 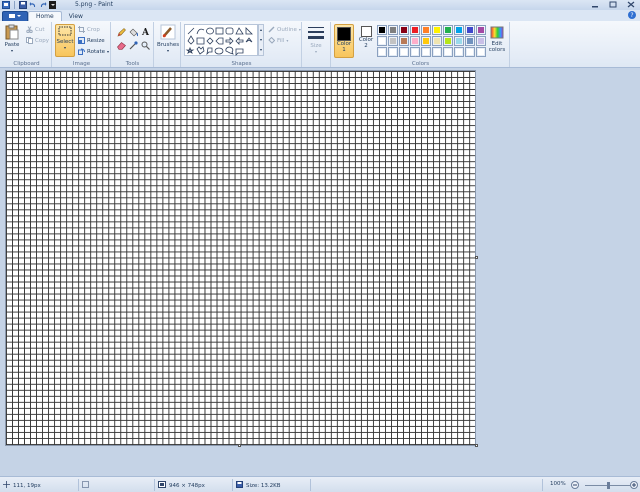 I want to click on select-button: Select ▾, so click(x=65, y=40).